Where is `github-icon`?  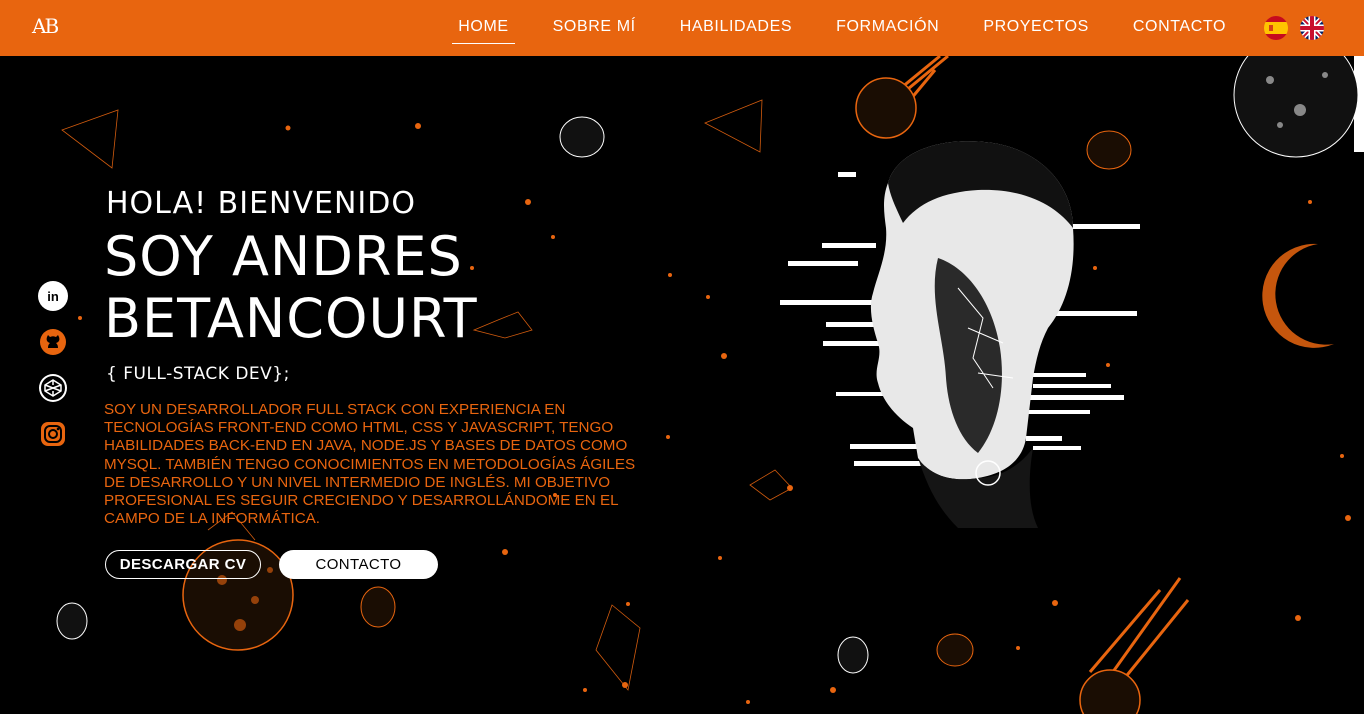
github-icon is located at coordinates (53, 342).